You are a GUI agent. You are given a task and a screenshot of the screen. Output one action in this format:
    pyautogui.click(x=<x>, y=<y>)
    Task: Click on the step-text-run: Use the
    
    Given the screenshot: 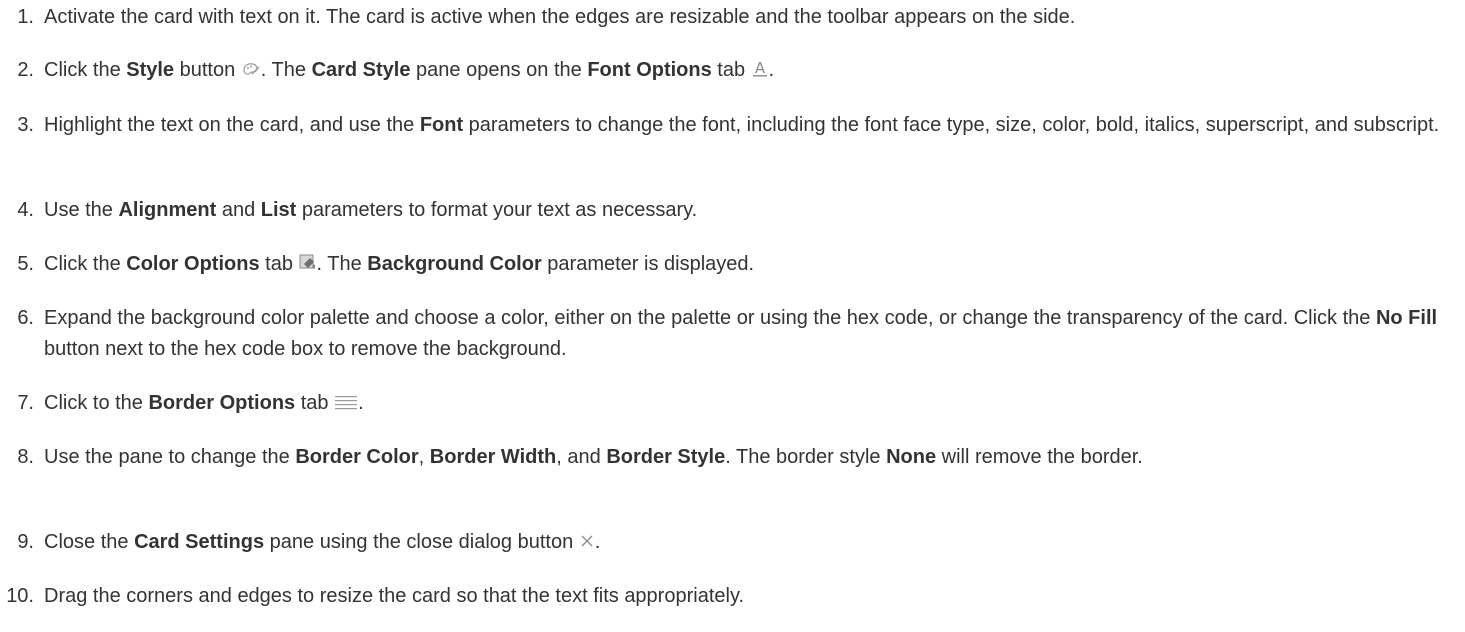 What is the action you would take?
    pyautogui.click(x=81, y=210)
    